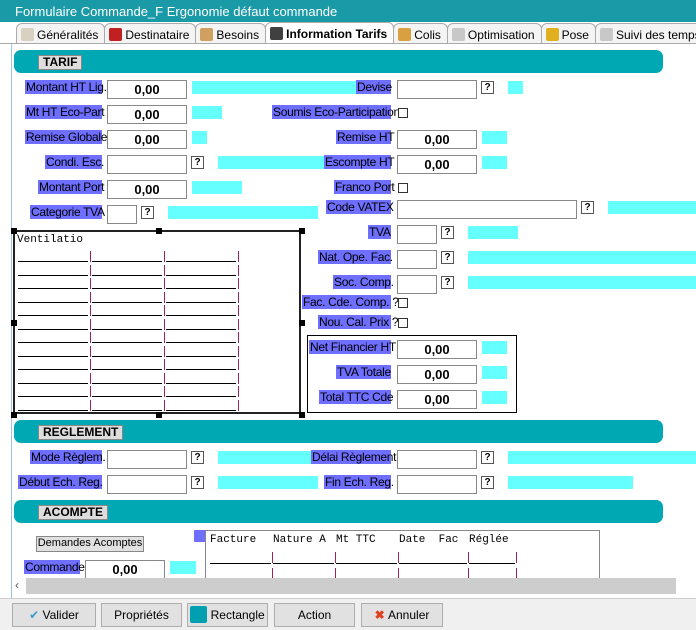 The image size is (696, 630). I want to click on tva-label: TVA, so click(379, 232).